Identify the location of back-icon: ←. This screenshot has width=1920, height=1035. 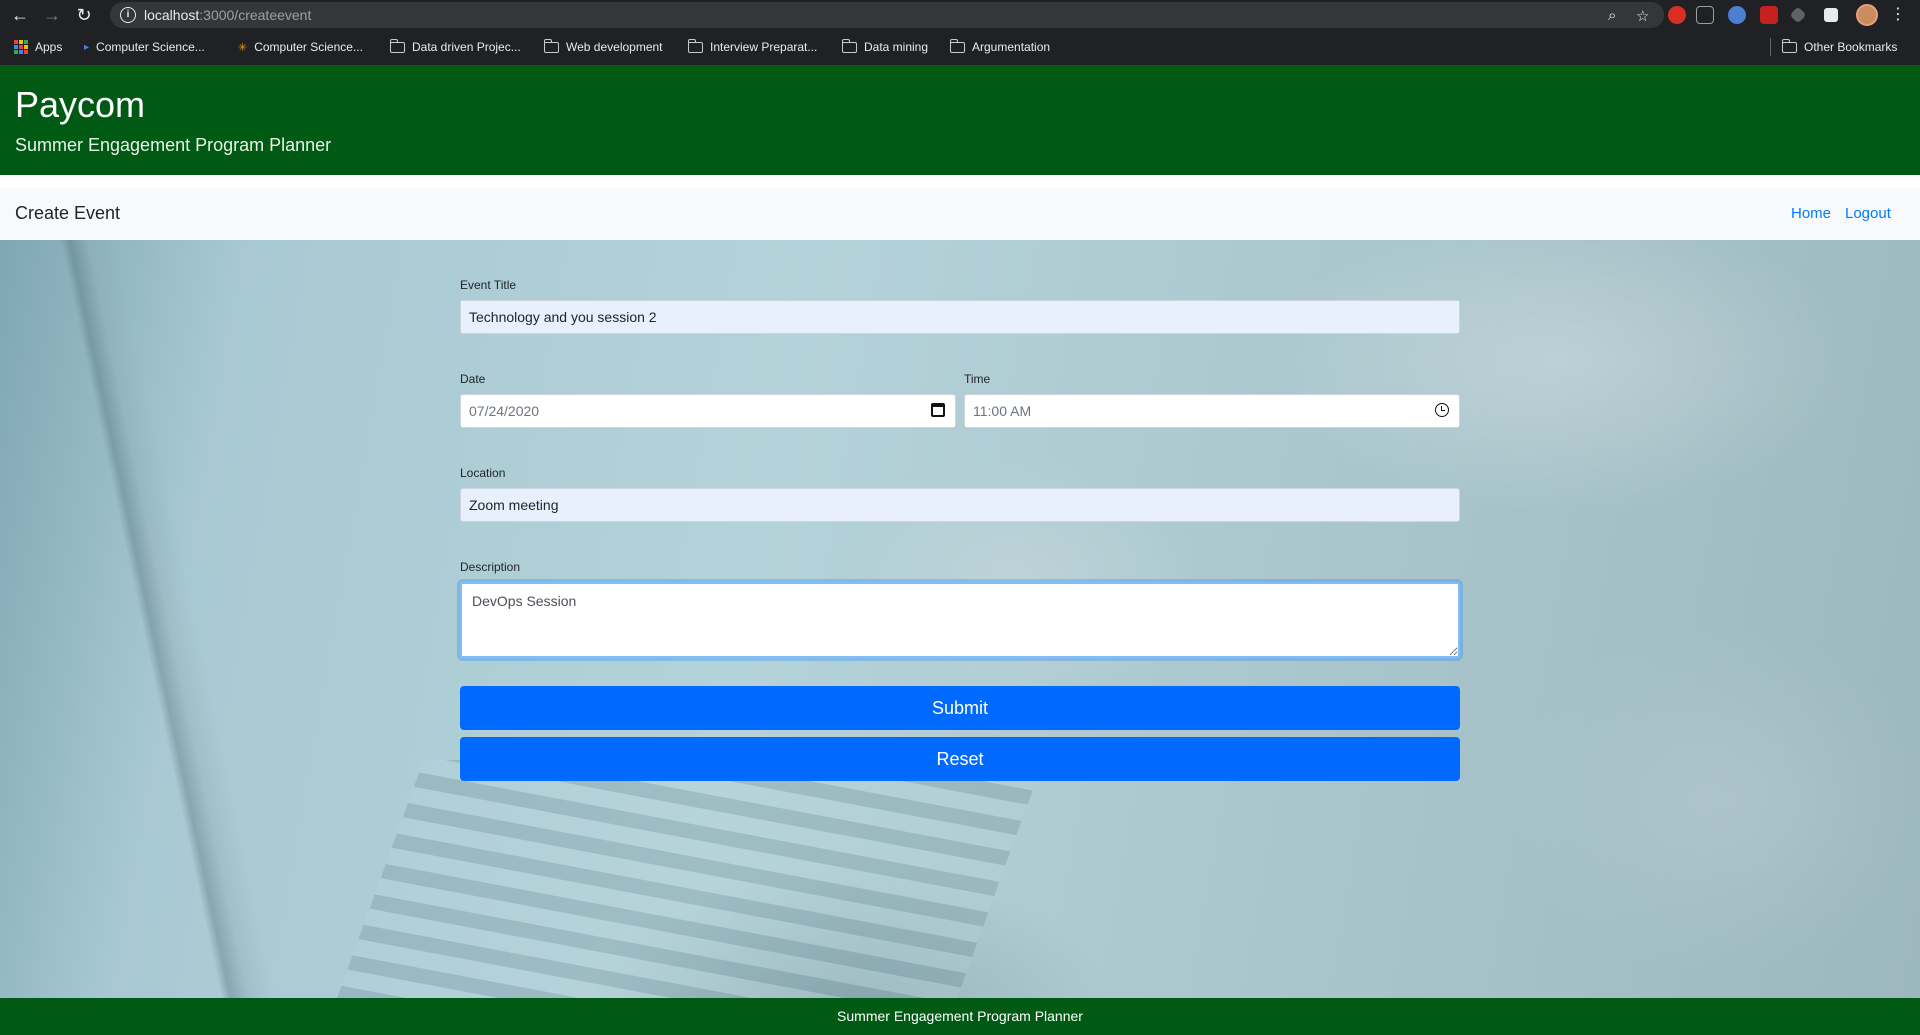
(20, 15).